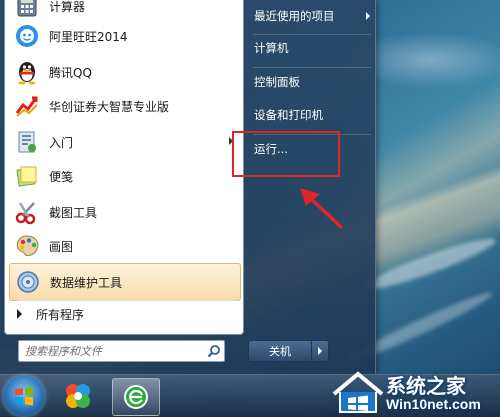 The width and height of the screenshot is (500, 417). What do you see at coordinates (430, 264) in the screenshot?
I see `wallpaper-surf` at bounding box center [430, 264].